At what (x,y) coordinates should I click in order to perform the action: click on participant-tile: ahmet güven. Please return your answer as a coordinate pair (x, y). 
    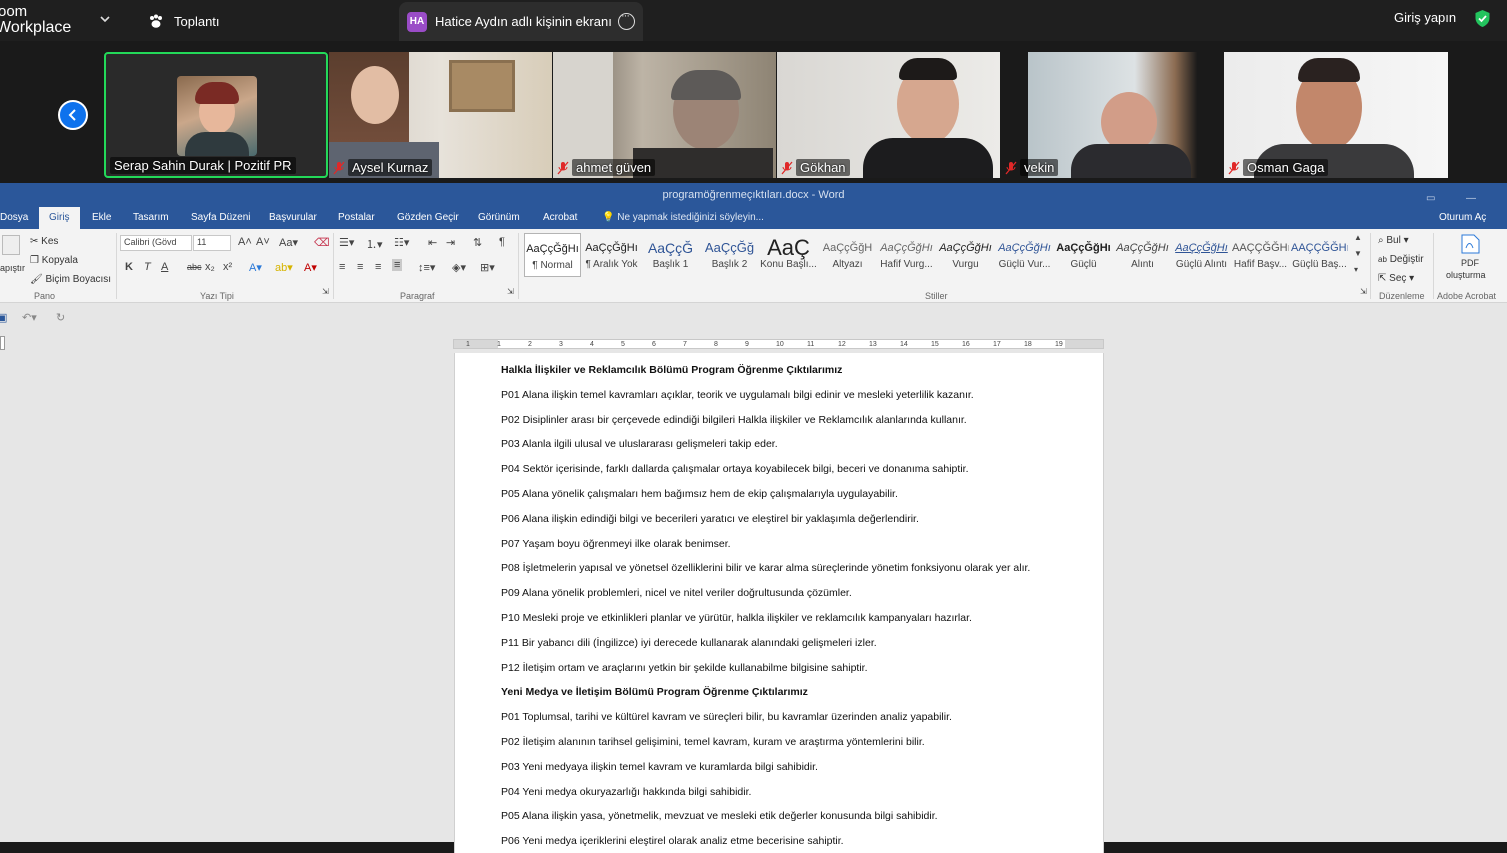
    Looking at the image, I should click on (664, 115).